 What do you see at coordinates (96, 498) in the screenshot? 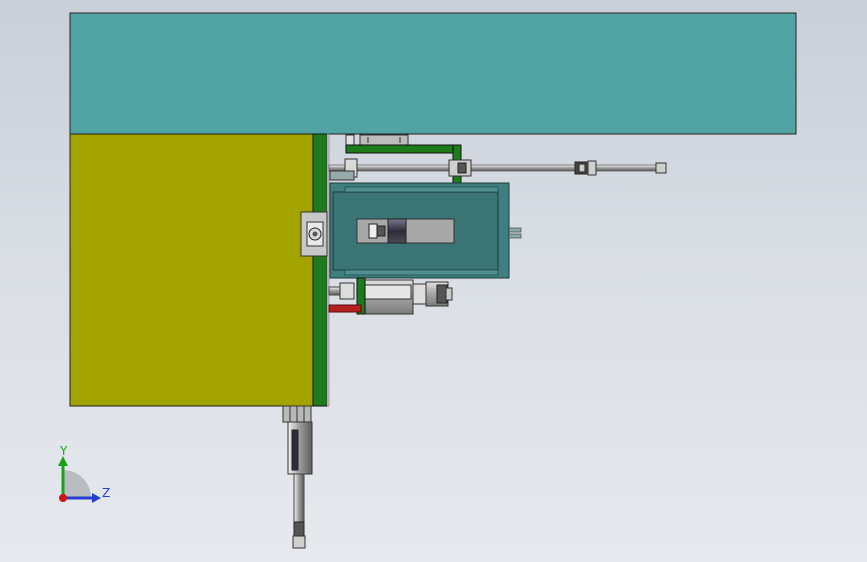
I see `z-axis-arrow` at bounding box center [96, 498].